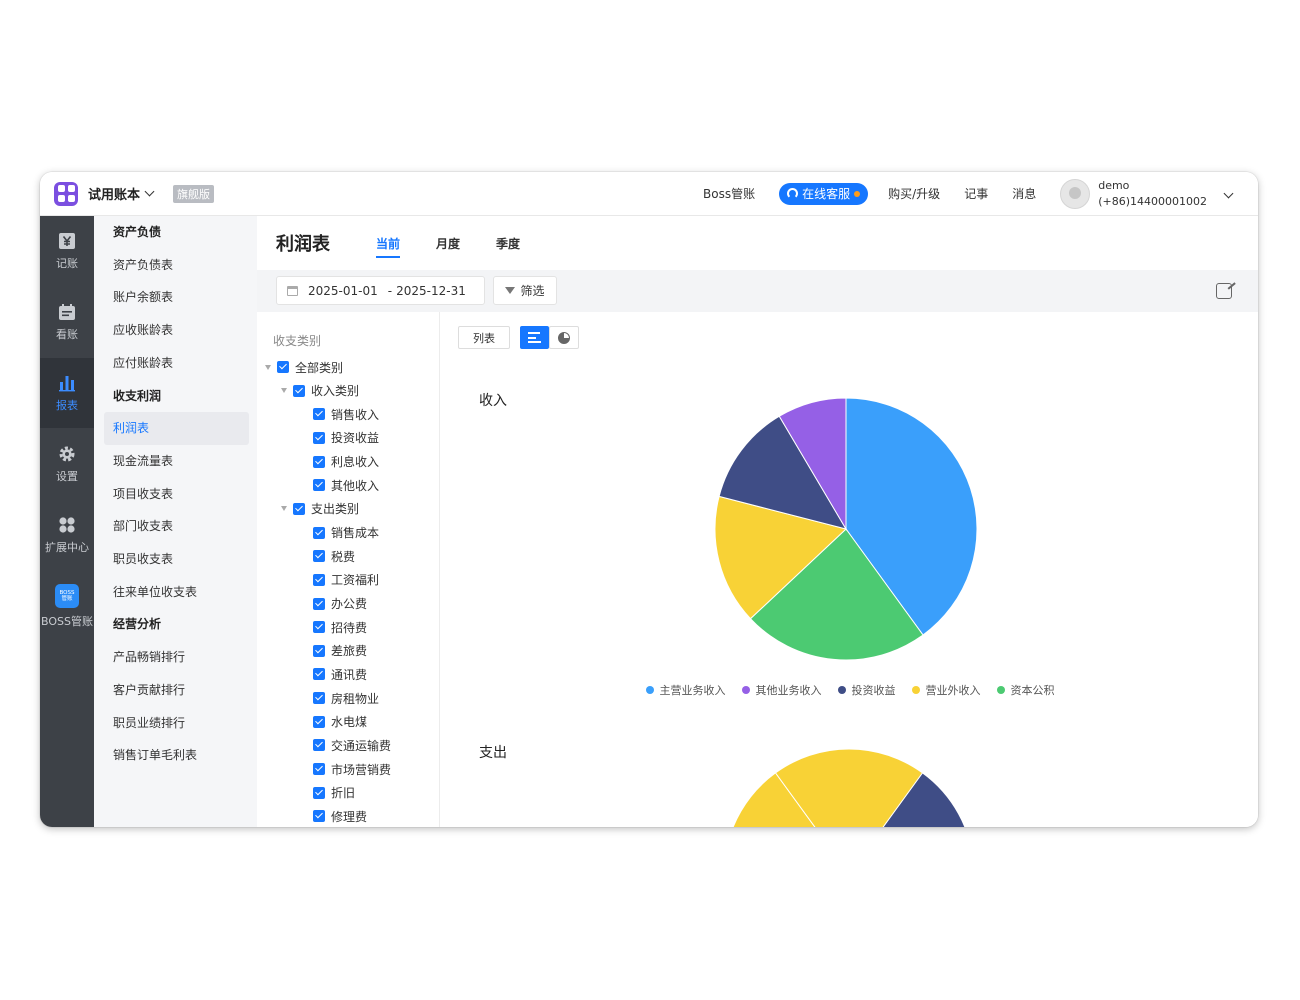 Image resolution: width=1300 pixels, height=1000 pixels. What do you see at coordinates (340, 722) in the screenshot?
I see `tree-row: 水电煤` at bounding box center [340, 722].